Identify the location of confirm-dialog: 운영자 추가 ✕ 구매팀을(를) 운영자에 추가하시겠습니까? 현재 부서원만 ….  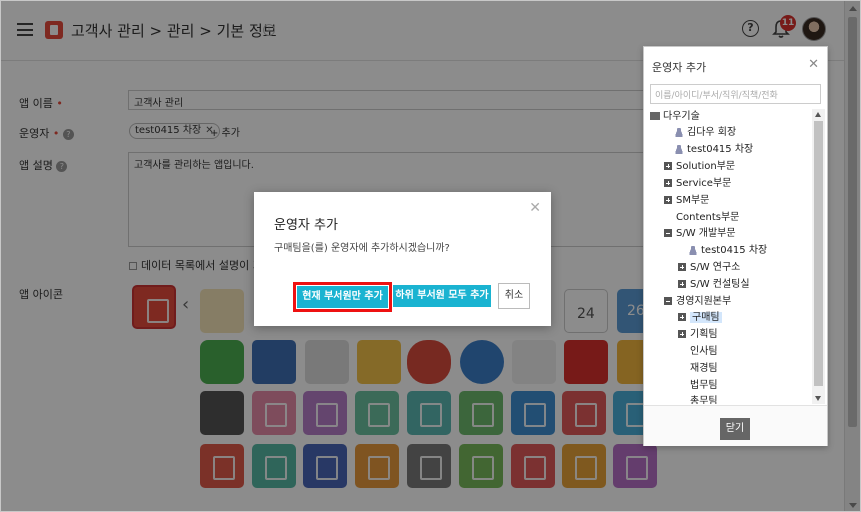
(402, 259).